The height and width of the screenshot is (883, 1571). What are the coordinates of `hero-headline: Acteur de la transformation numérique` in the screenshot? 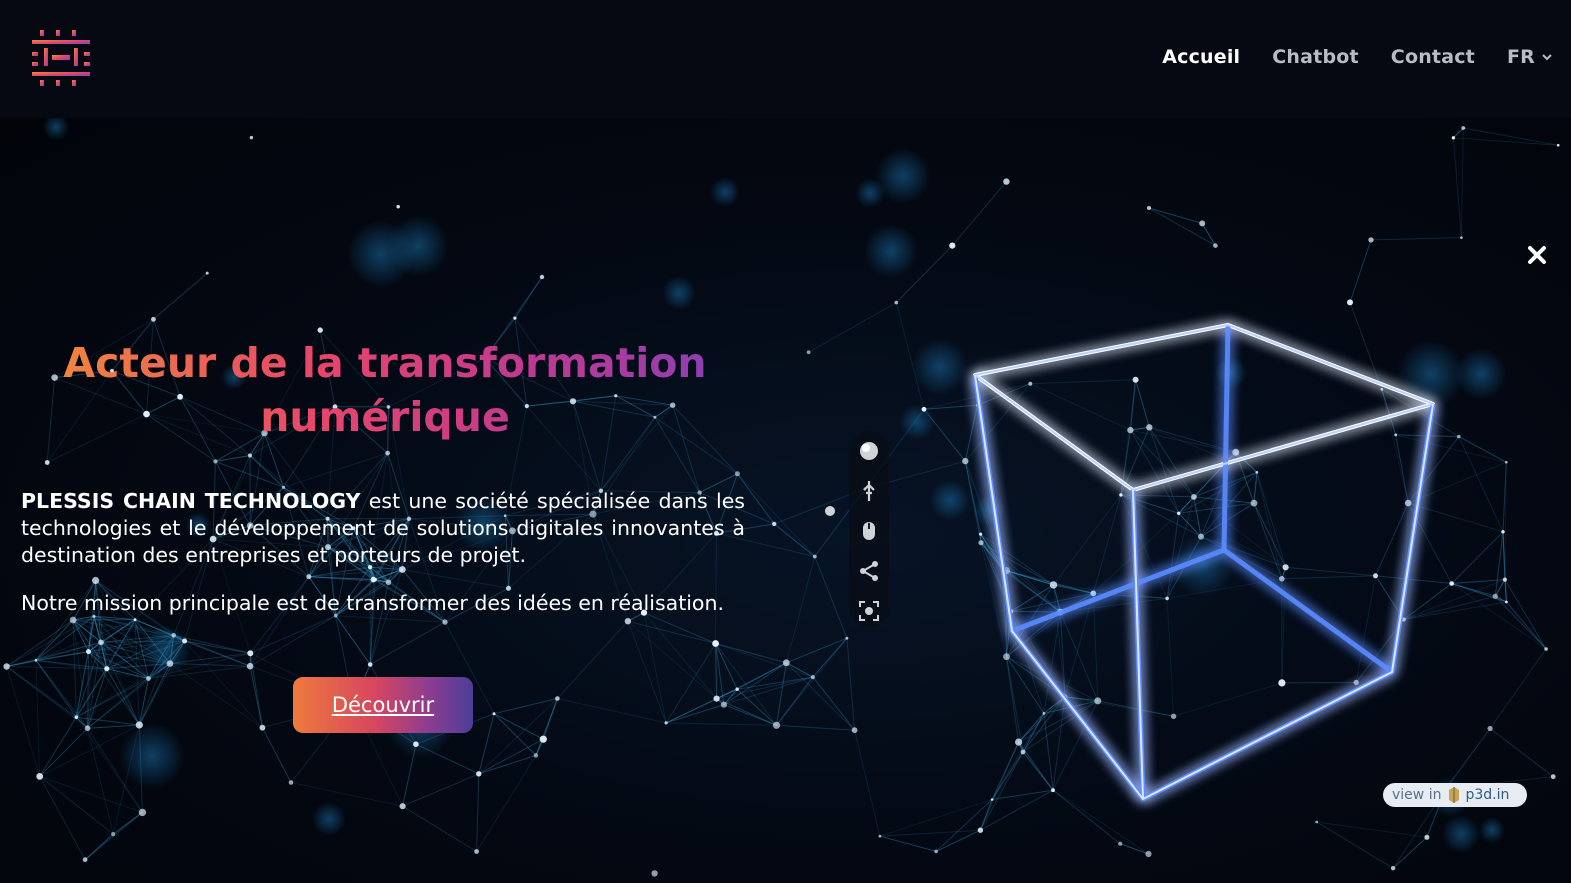 It's located at (385, 390).